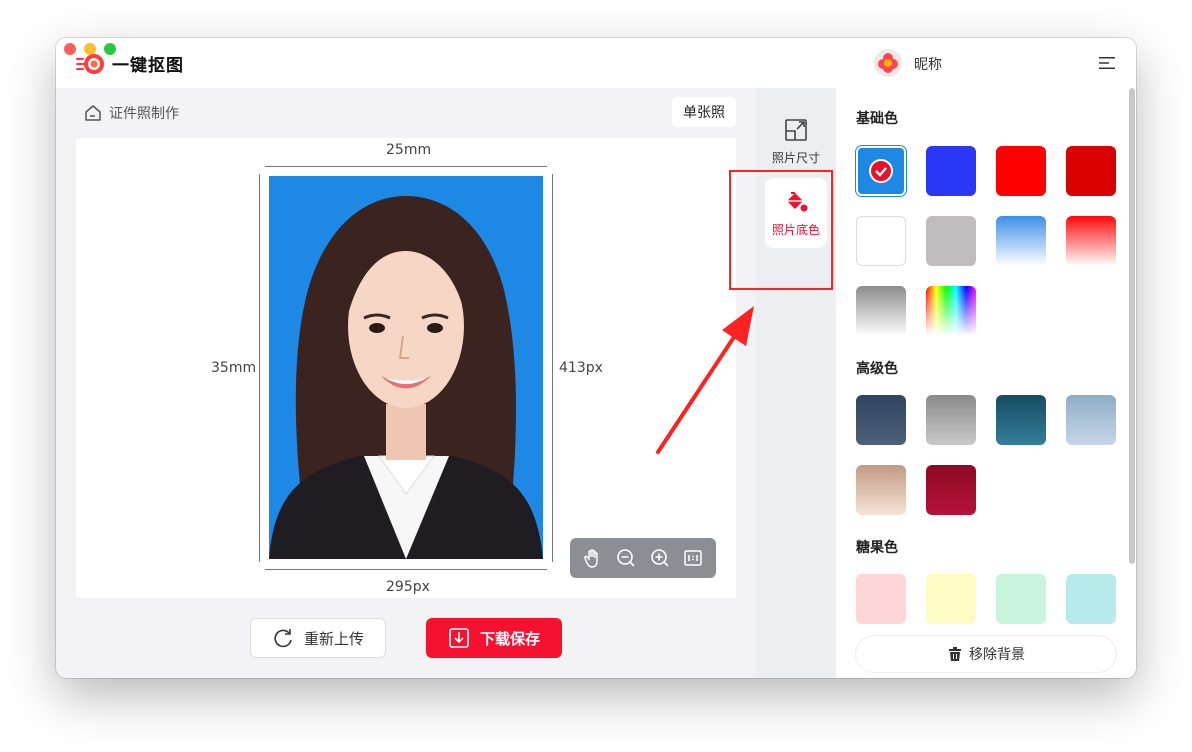  Describe the element at coordinates (997, 655) in the screenshot. I see `remove-background-label: 移除背景` at that location.